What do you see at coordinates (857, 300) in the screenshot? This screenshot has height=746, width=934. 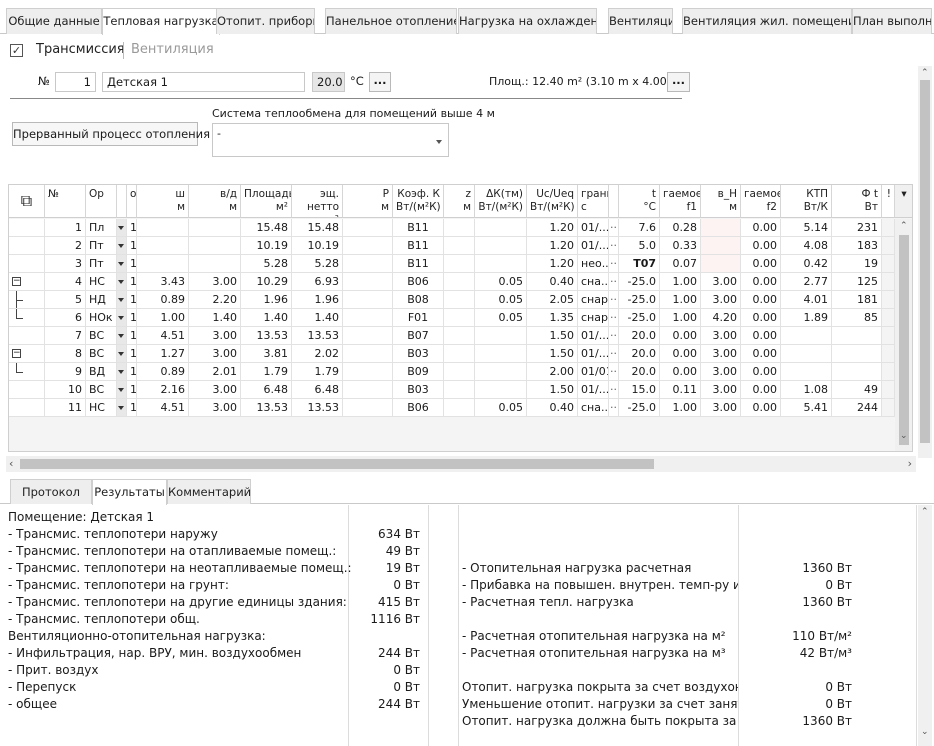 I see `grid-cell: 181` at bounding box center [857, 300].